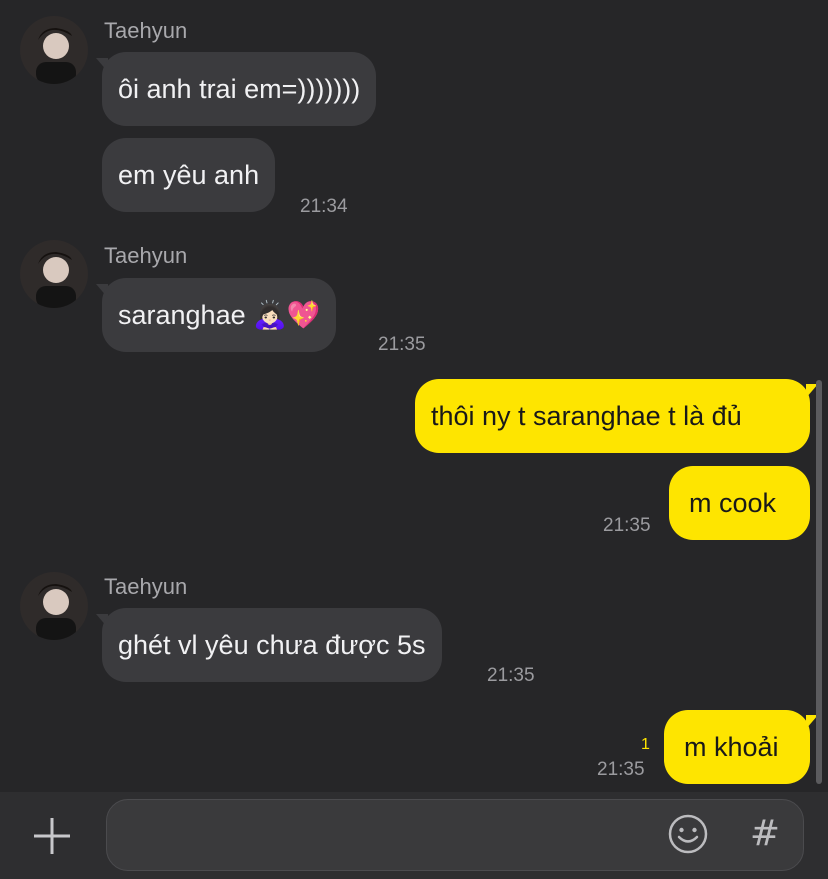 This screenshot has width=828, height=879. I want to click on message-bubble: m cook, so click(739, 503).